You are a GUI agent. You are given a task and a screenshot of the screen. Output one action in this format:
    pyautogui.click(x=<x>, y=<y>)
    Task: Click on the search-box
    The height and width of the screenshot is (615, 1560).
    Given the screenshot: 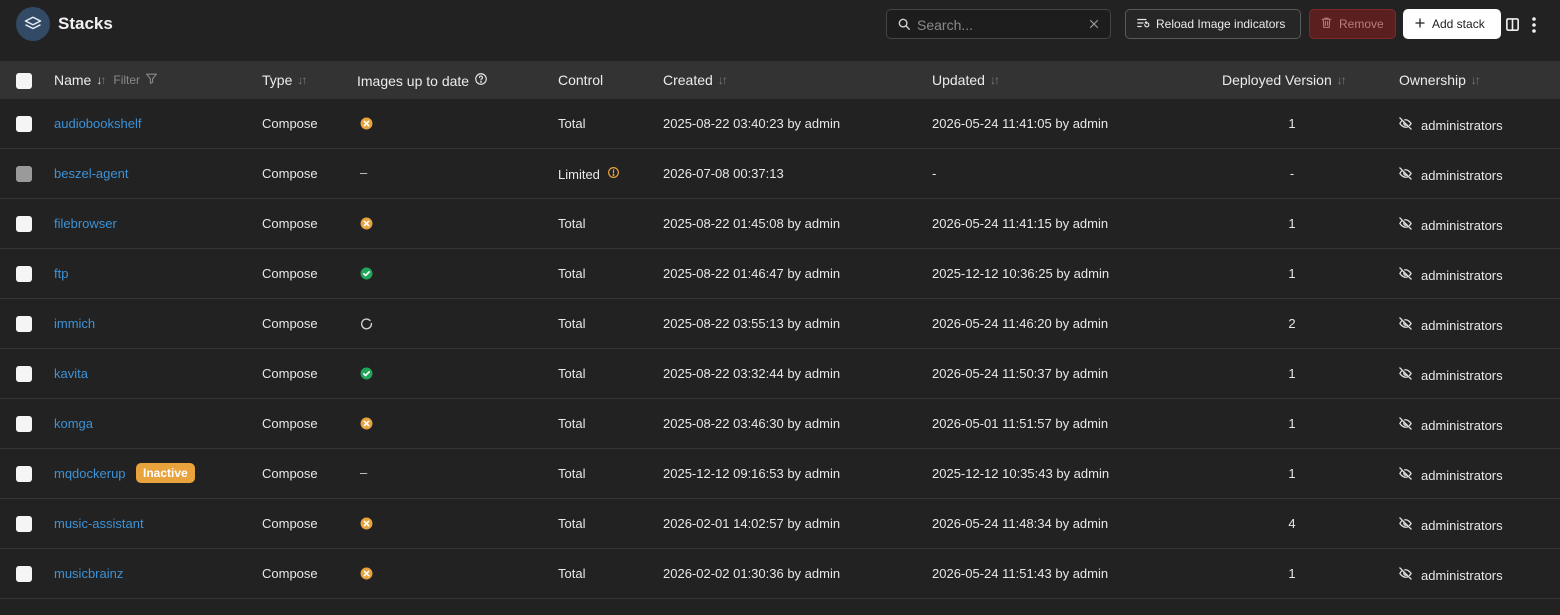 What is the action you would take?
    pyautogui.click(x=998, y=24)
    